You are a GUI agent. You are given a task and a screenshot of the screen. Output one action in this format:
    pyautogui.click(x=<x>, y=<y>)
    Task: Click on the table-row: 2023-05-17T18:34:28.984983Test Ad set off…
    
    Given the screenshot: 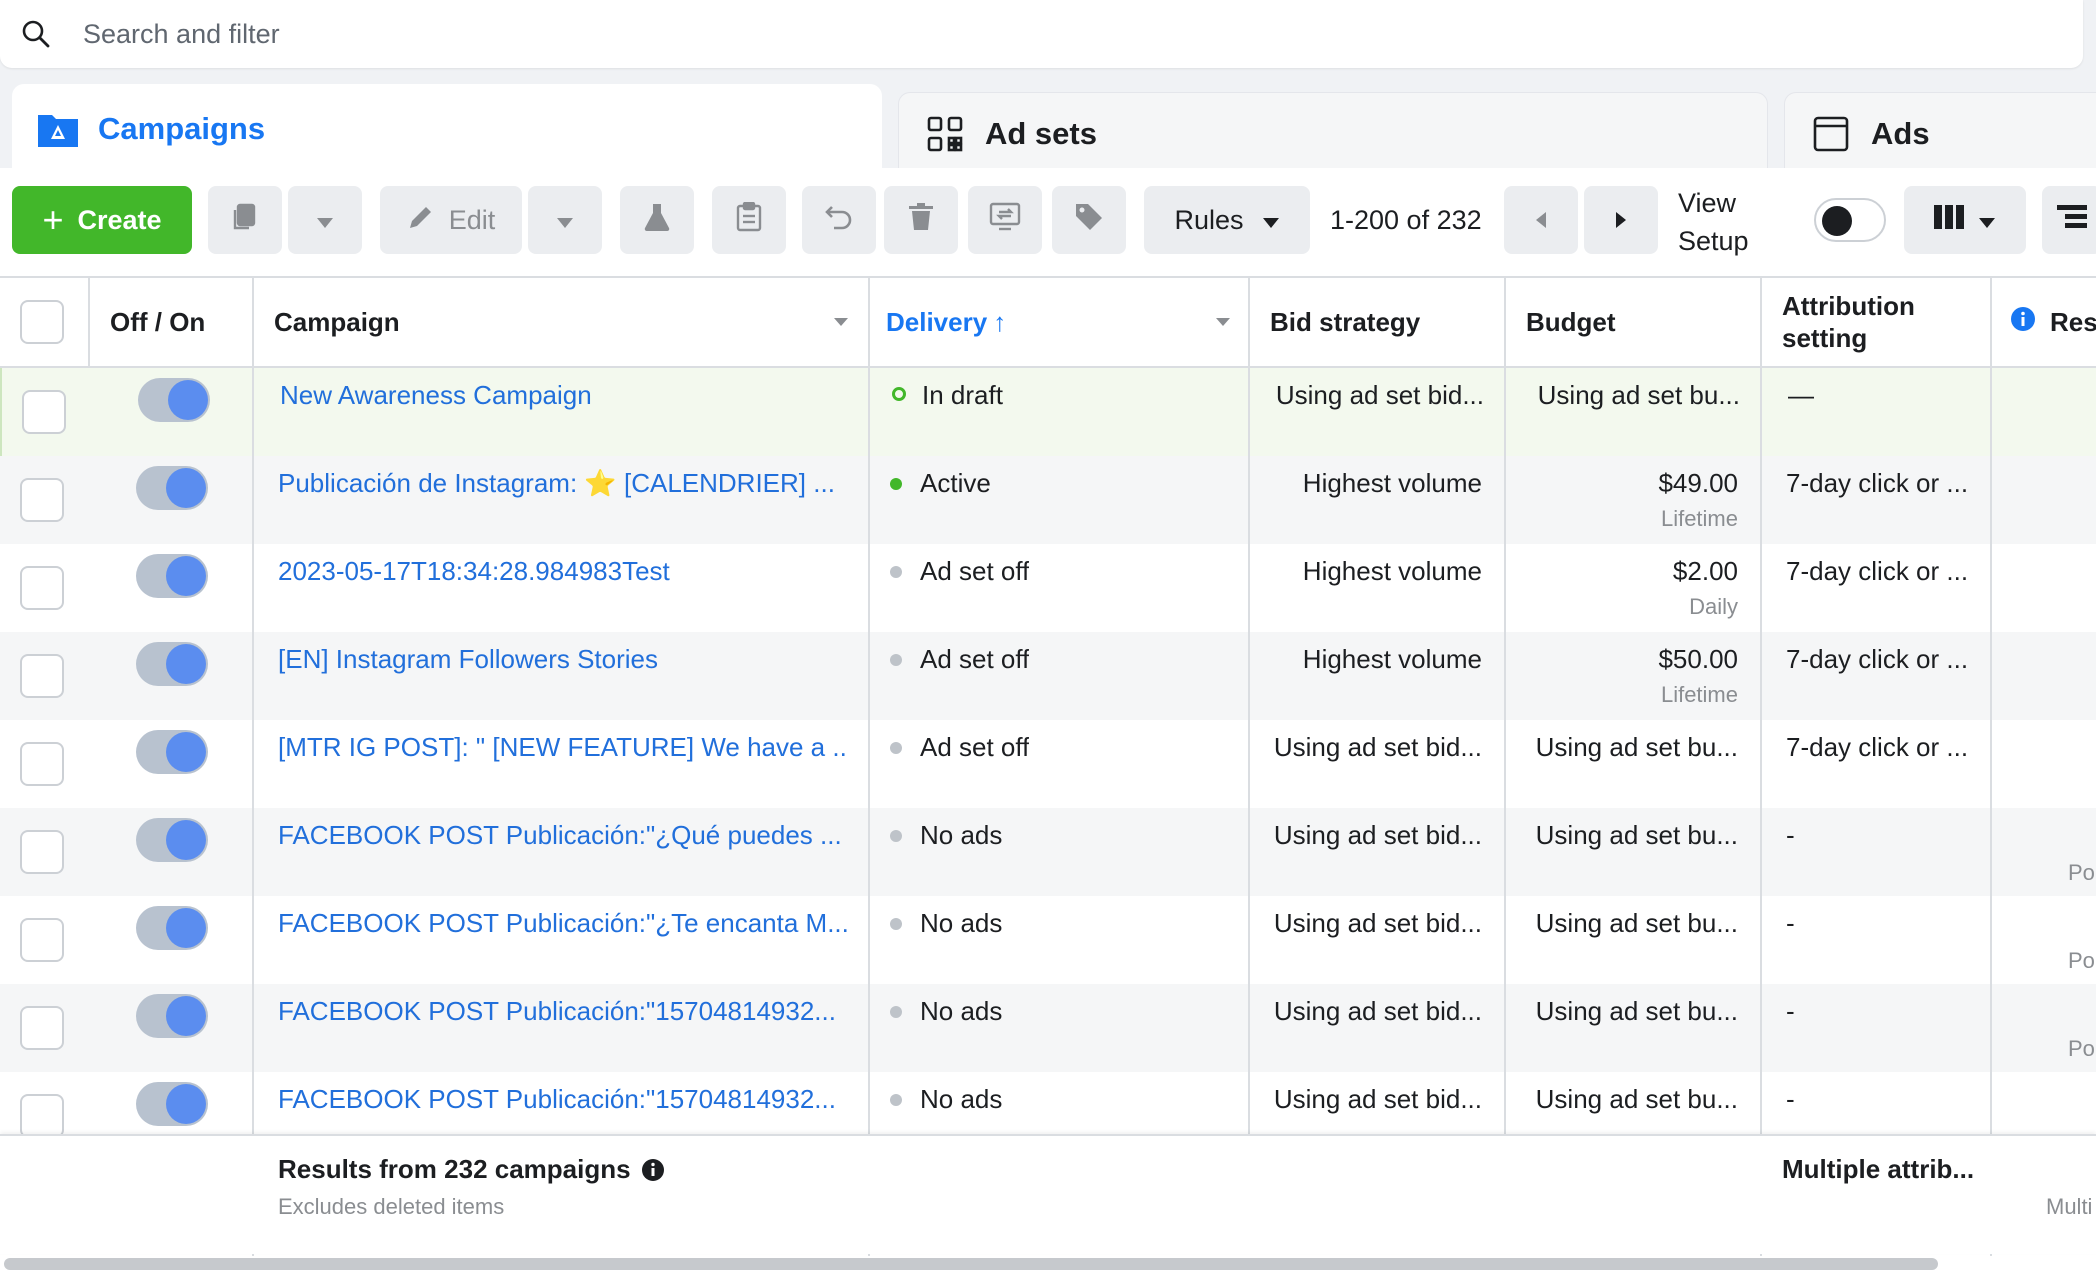 What is the action you would take?
    pyautogui.click(x=1048, y=588)
    